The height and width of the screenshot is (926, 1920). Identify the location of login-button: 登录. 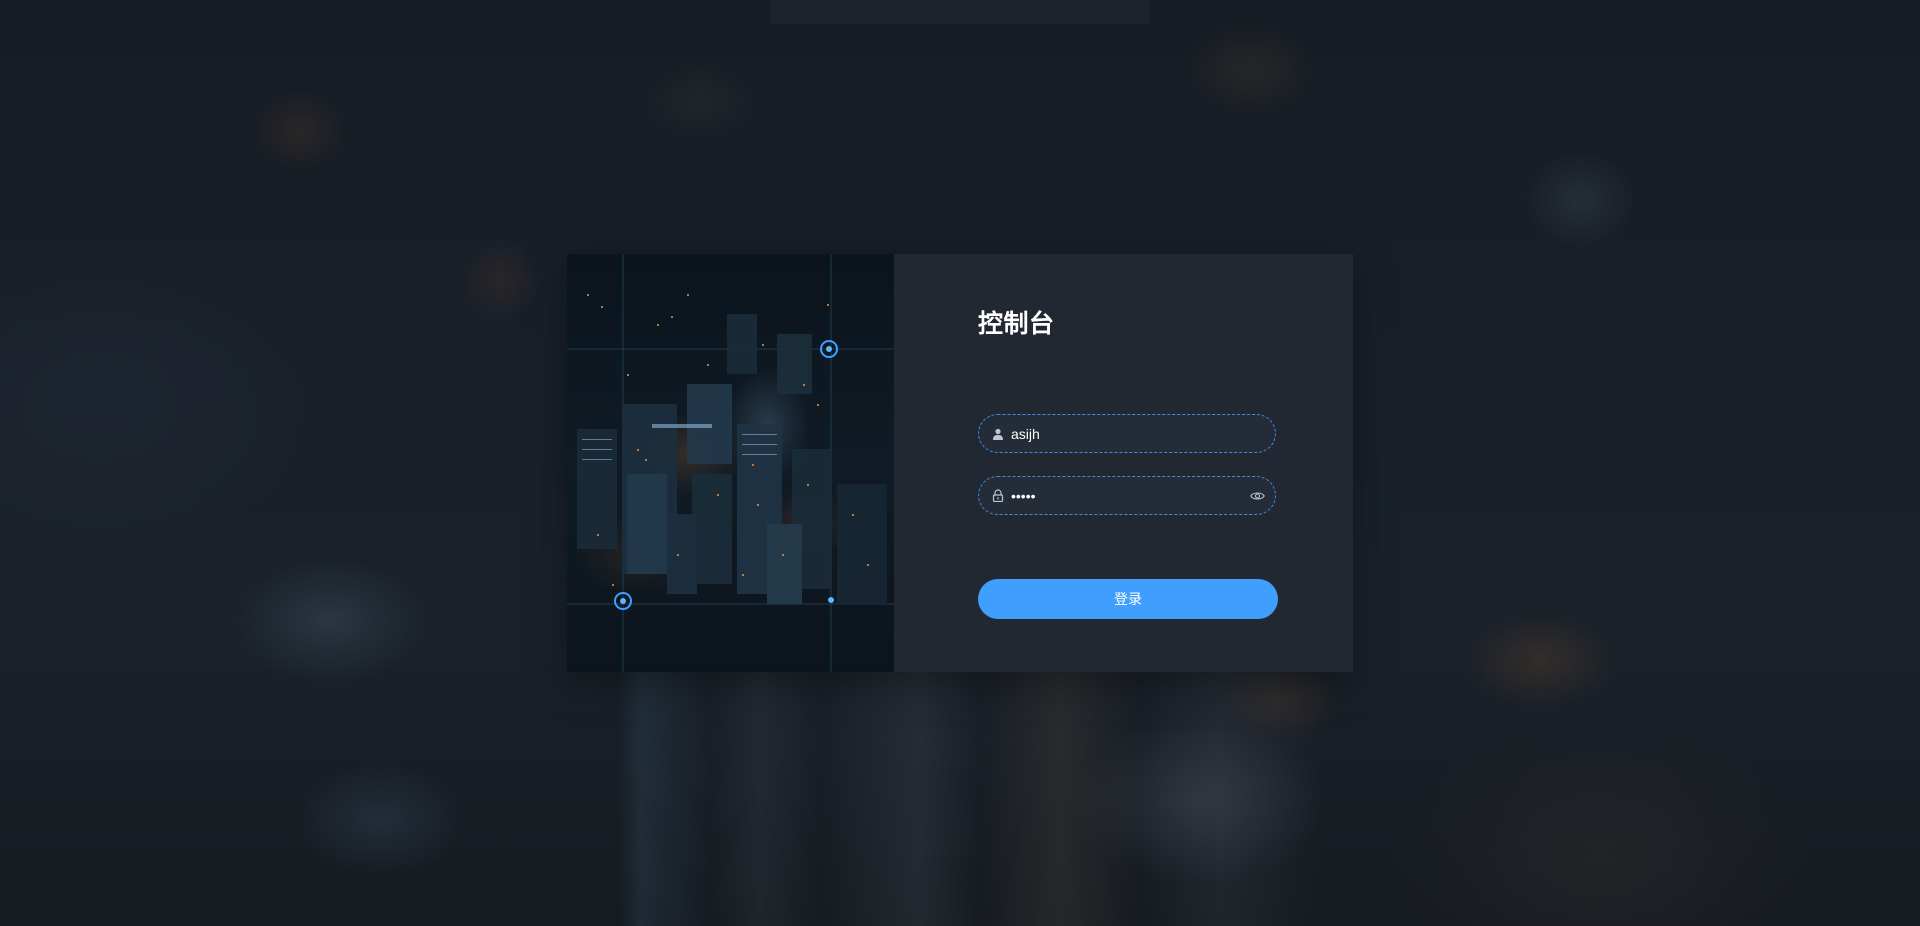
(1128, 599).